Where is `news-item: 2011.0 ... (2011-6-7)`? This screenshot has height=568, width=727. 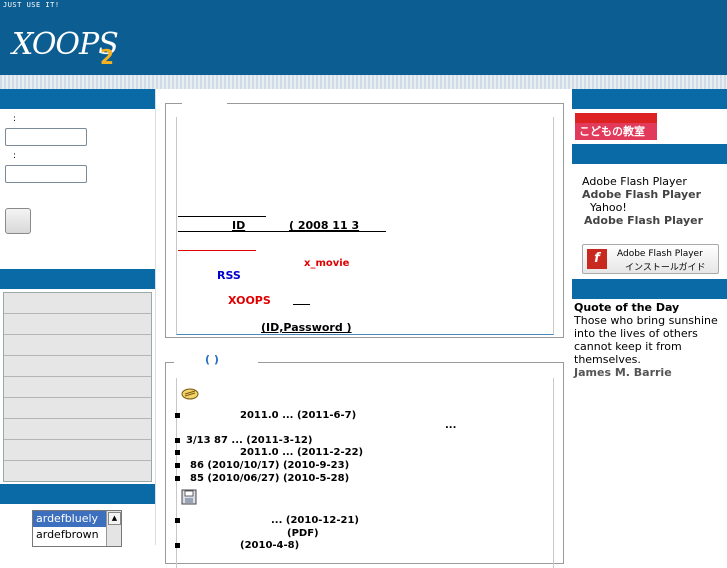 news-item: 2011.0 ... (2011-6-7) is located at coordinates (265, 415).